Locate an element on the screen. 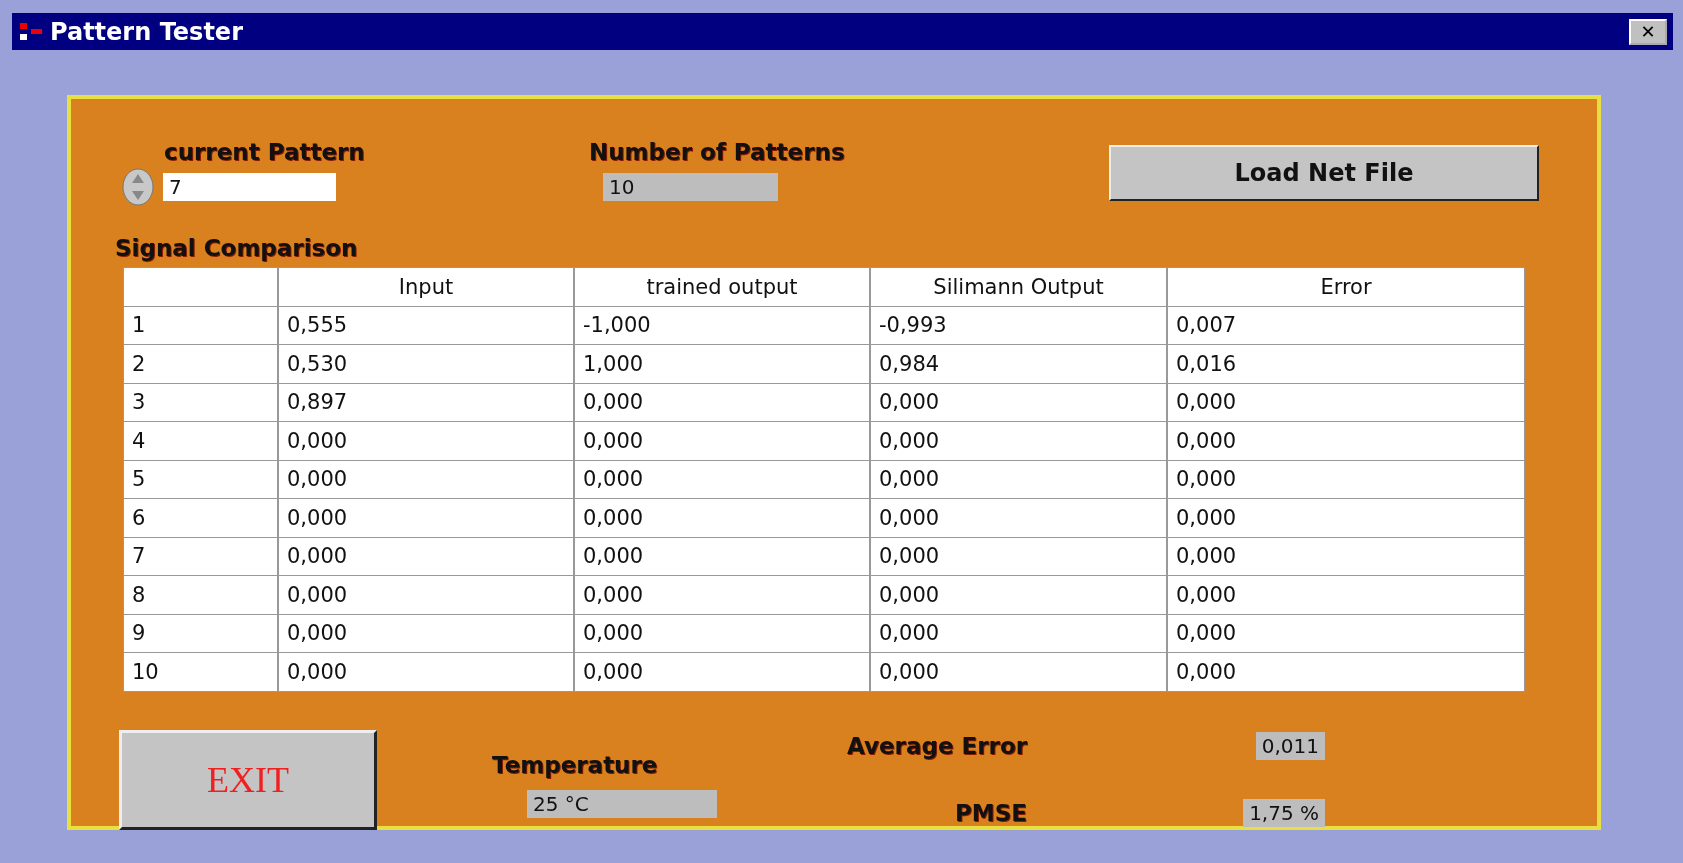 The image size is (1683, 863). indicator-field: 0,011 is located at coordinates (1290, 746).